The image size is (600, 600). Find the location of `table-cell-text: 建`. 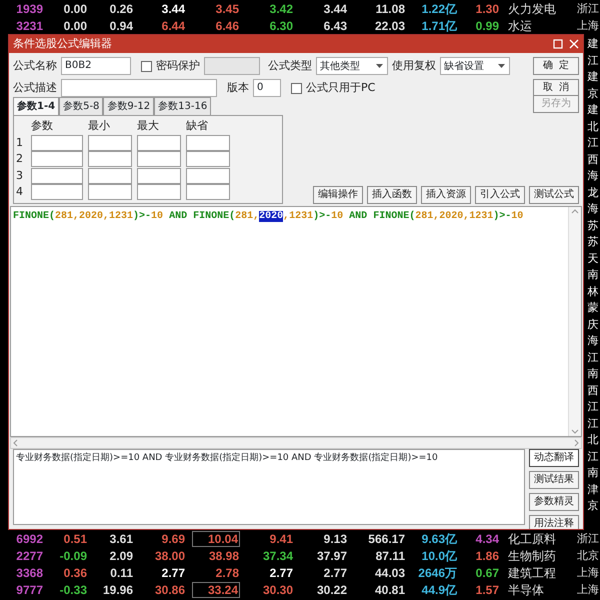

table-cell-text: 建 is located at coordinates (593, 77).